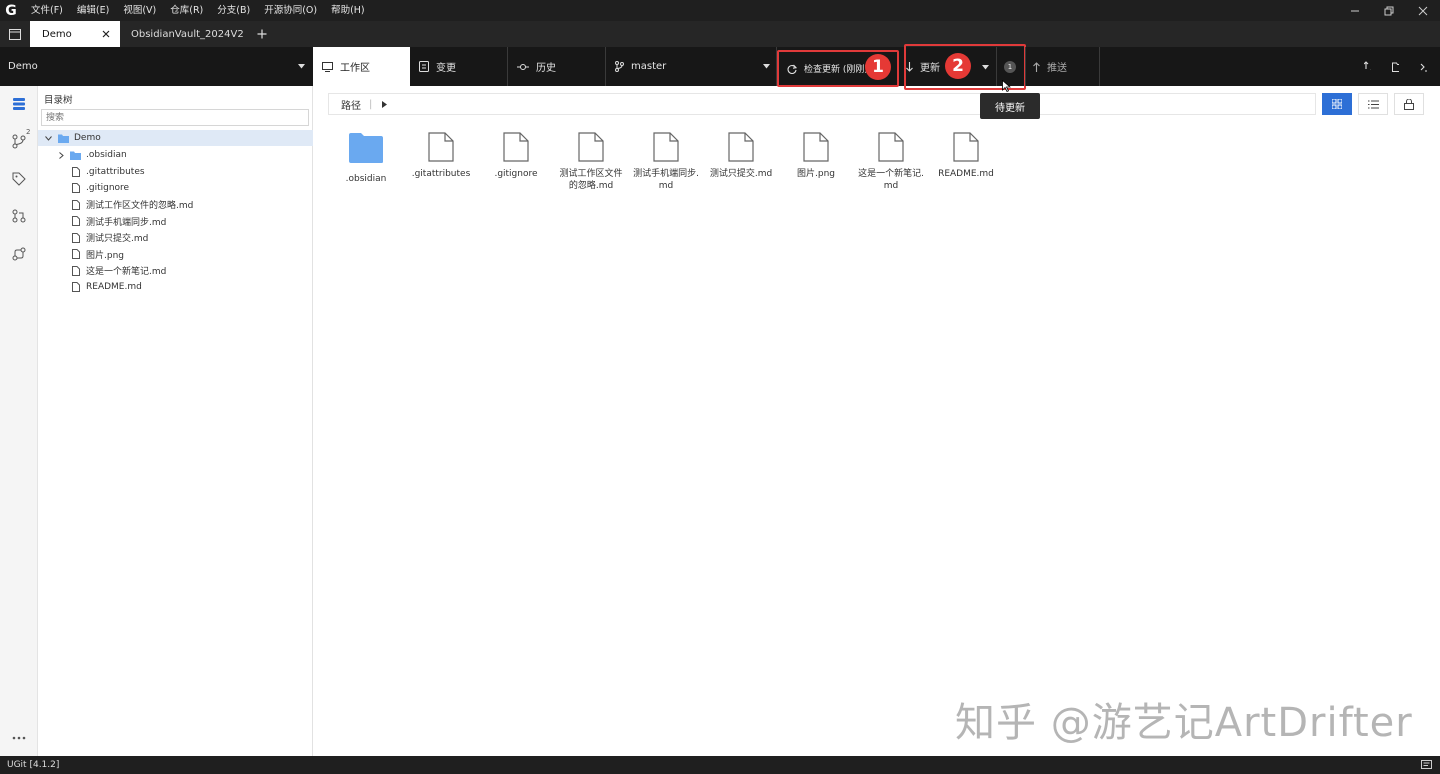  Describe the element at coordinates (1006, 86) in the screenshot. I see `mouse-cursor-icon` at that location.